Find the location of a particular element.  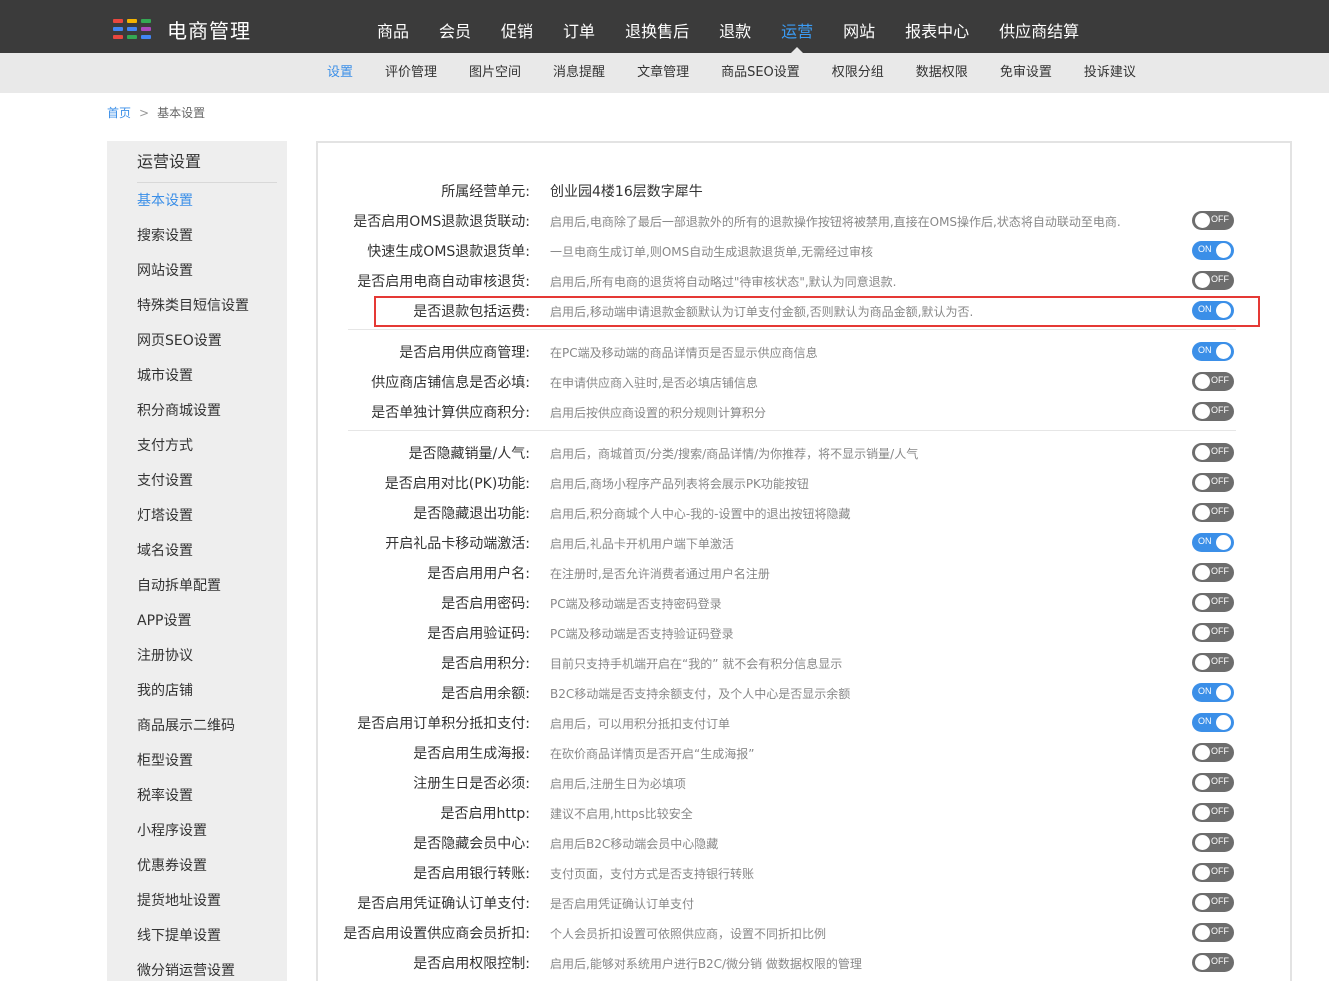

sub-nav-item: 评价管理 is located at coordinates (411, 73).